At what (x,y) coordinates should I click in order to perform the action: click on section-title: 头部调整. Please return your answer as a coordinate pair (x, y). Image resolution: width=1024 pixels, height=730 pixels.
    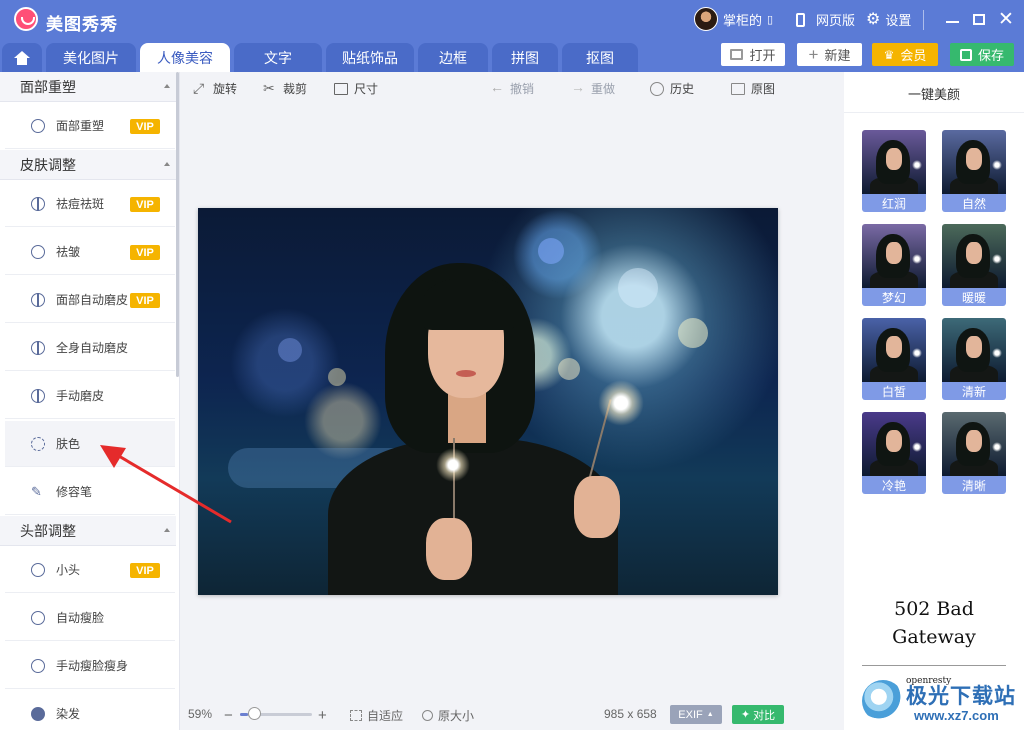
    Looking at the image, I should click on (48, 530).